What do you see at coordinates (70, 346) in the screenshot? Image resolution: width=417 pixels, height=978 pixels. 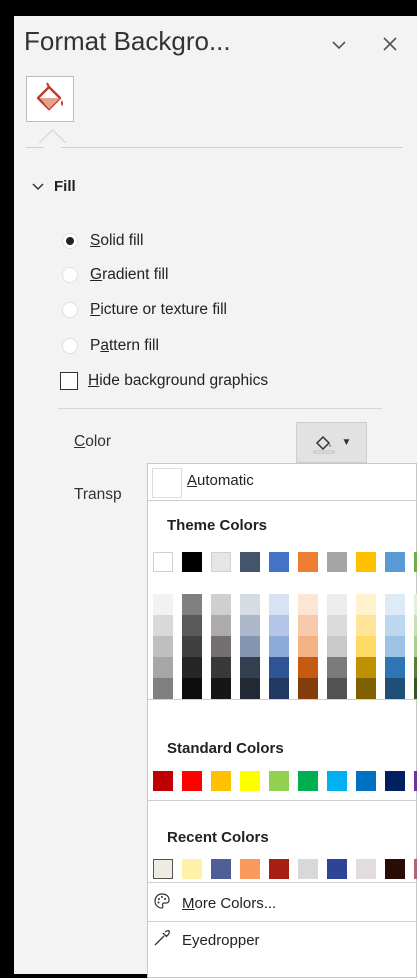 I see `pattern-fill-radio` at bounding box center [70, 346].